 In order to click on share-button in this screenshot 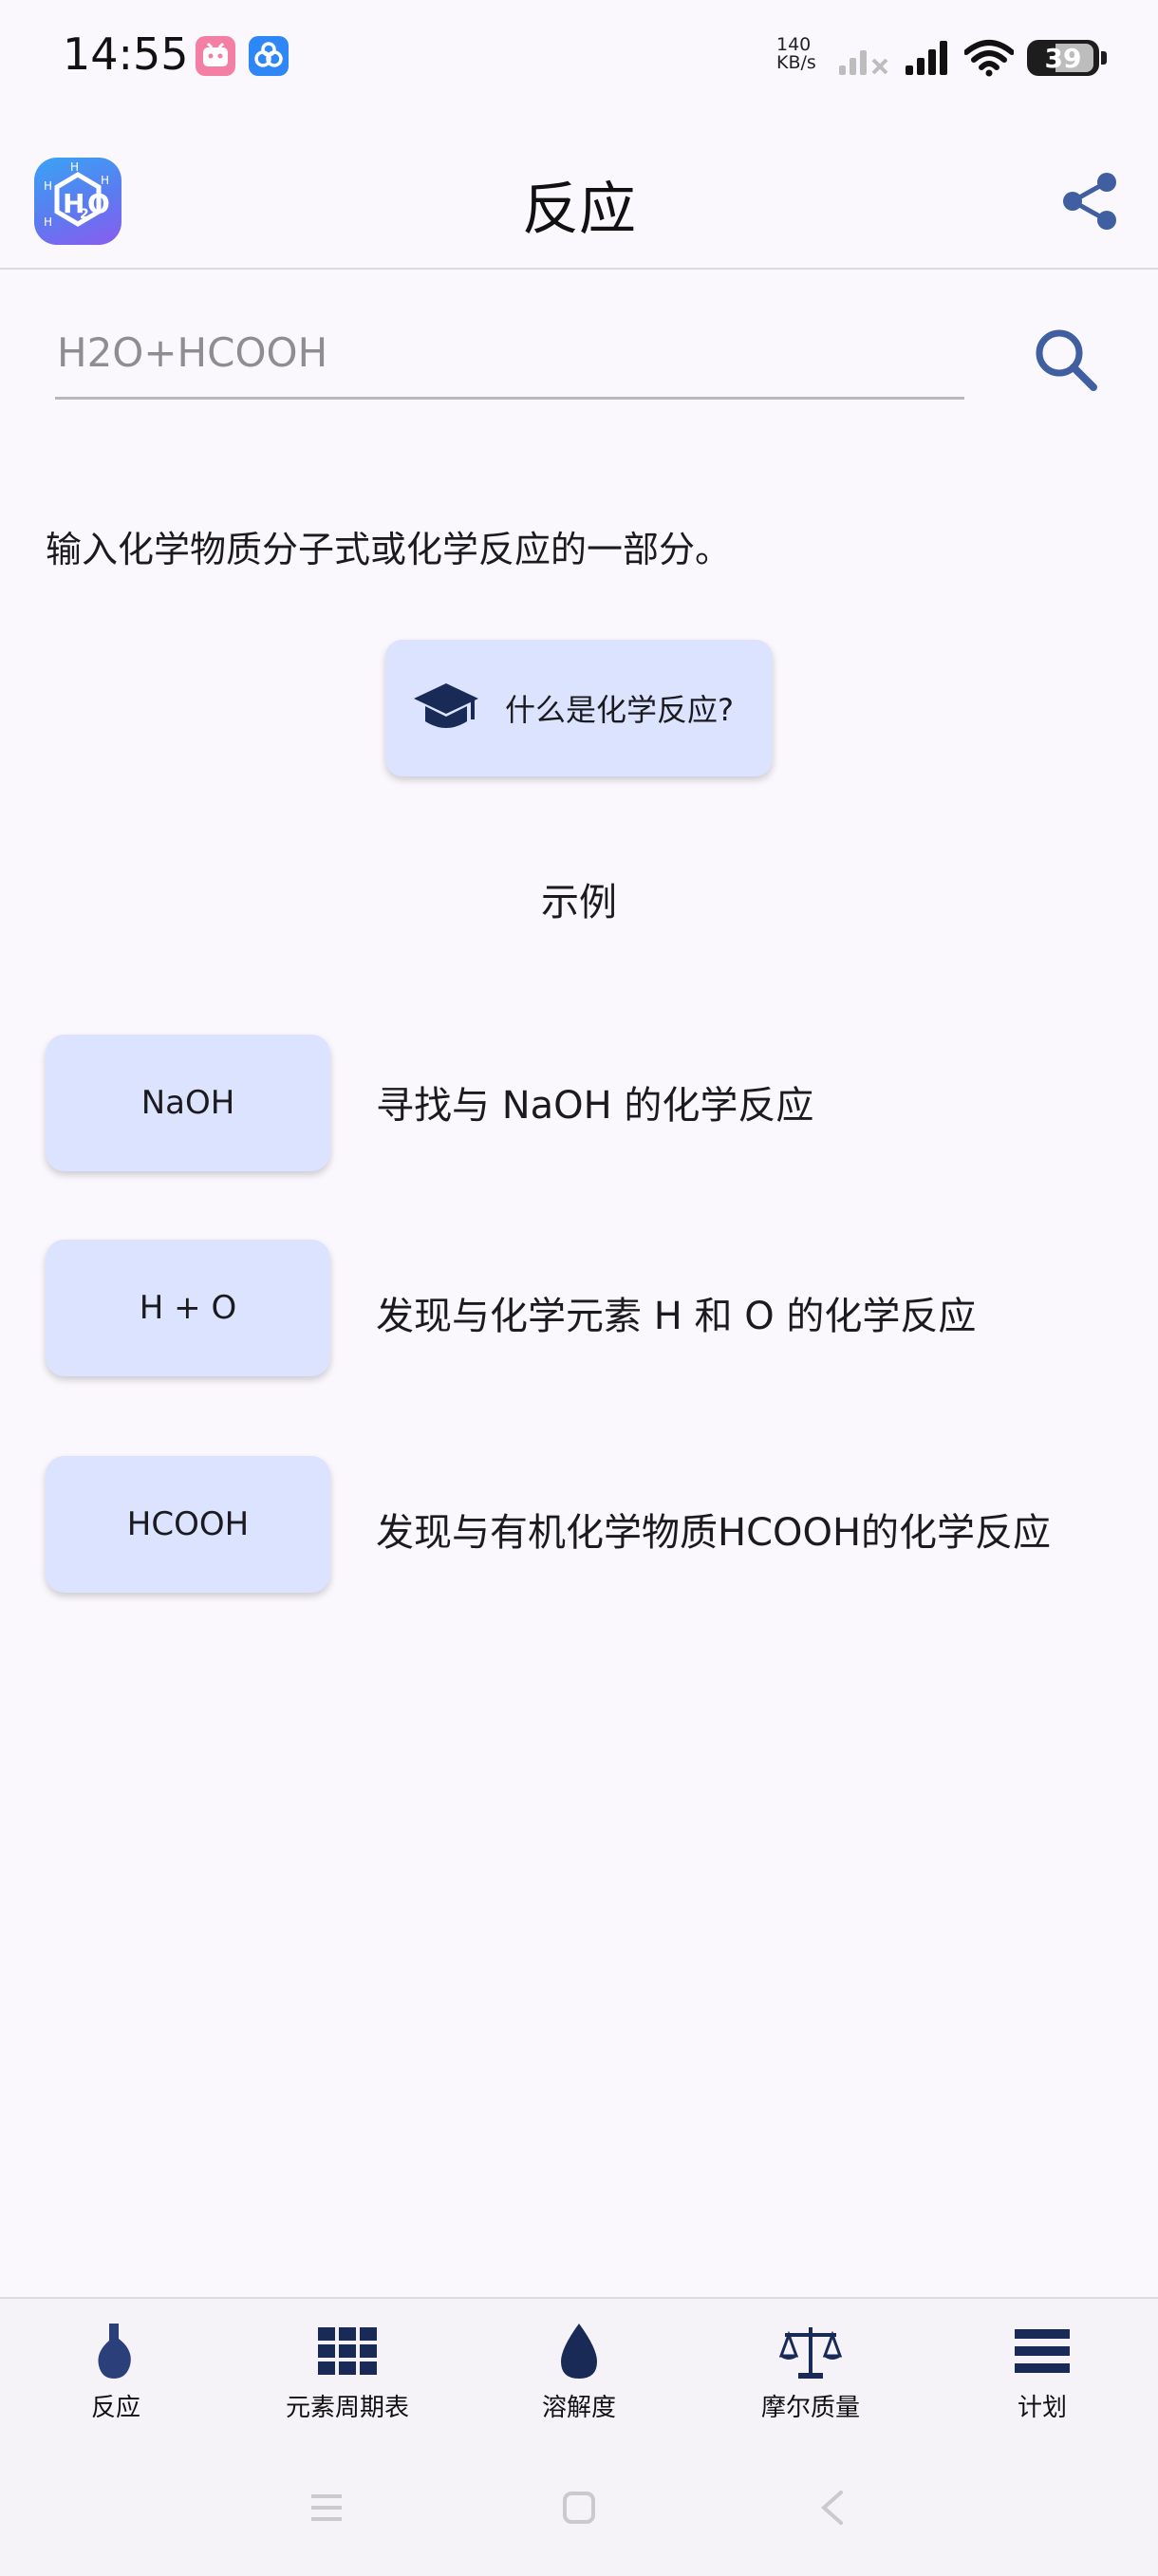, I will do `click(1089, 201)`.